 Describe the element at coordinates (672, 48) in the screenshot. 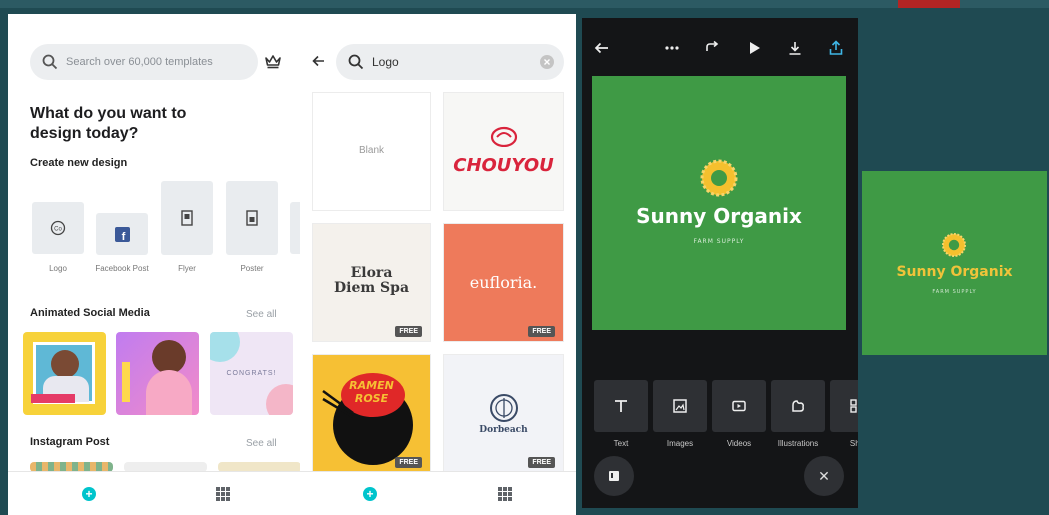

I see `more-dots-icon` at that location.